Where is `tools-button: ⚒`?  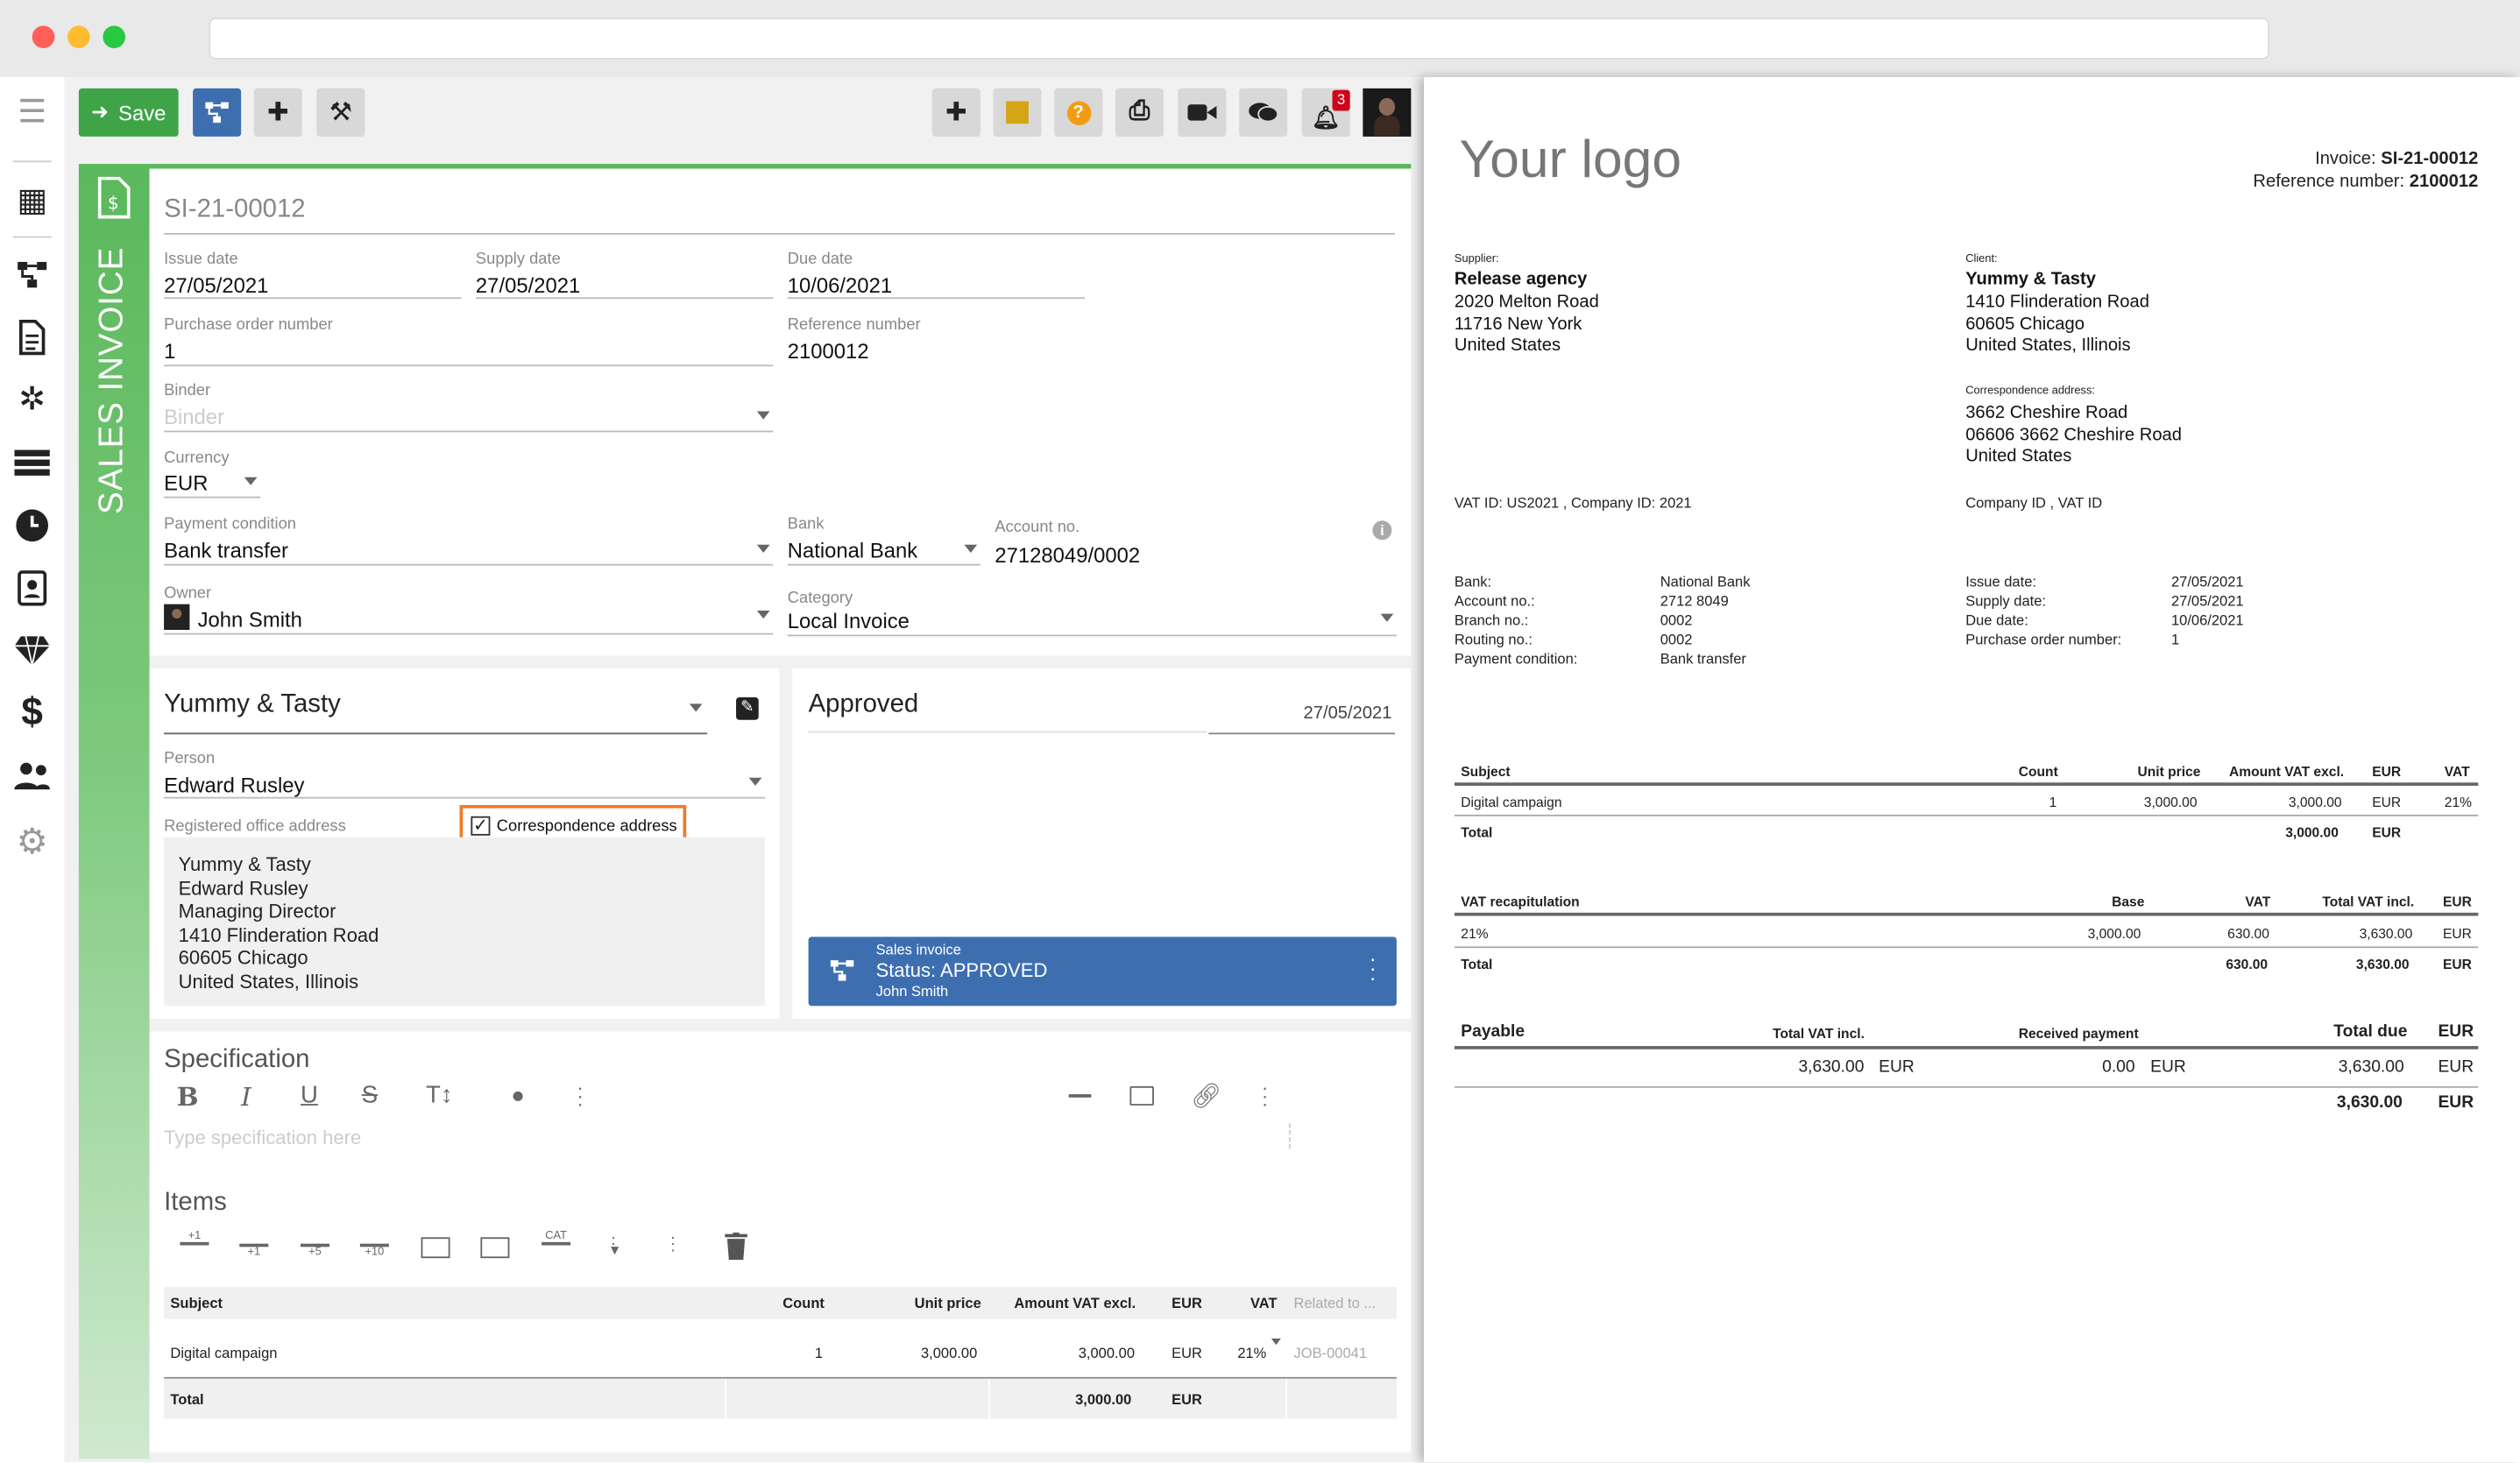
tools-button: ⚒ is located at coordinates (340, 112).